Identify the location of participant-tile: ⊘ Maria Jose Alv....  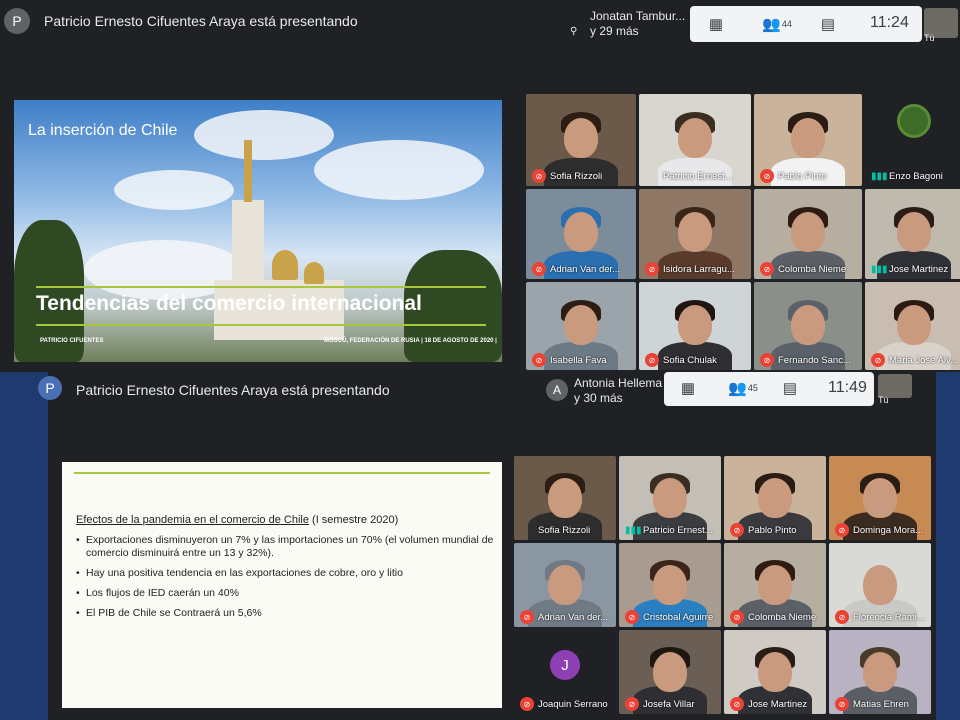
(912, 326).